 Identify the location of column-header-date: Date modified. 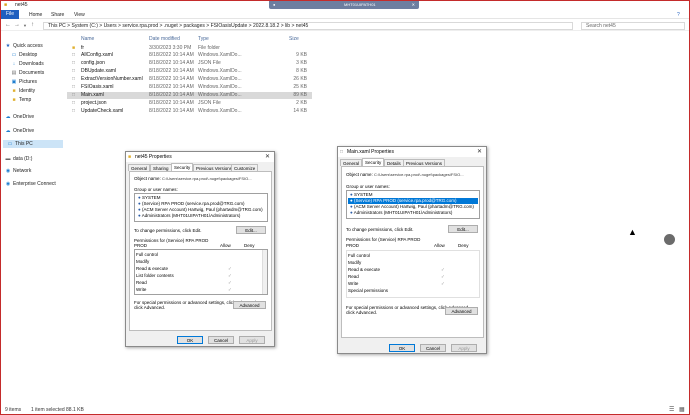
(164, 39).